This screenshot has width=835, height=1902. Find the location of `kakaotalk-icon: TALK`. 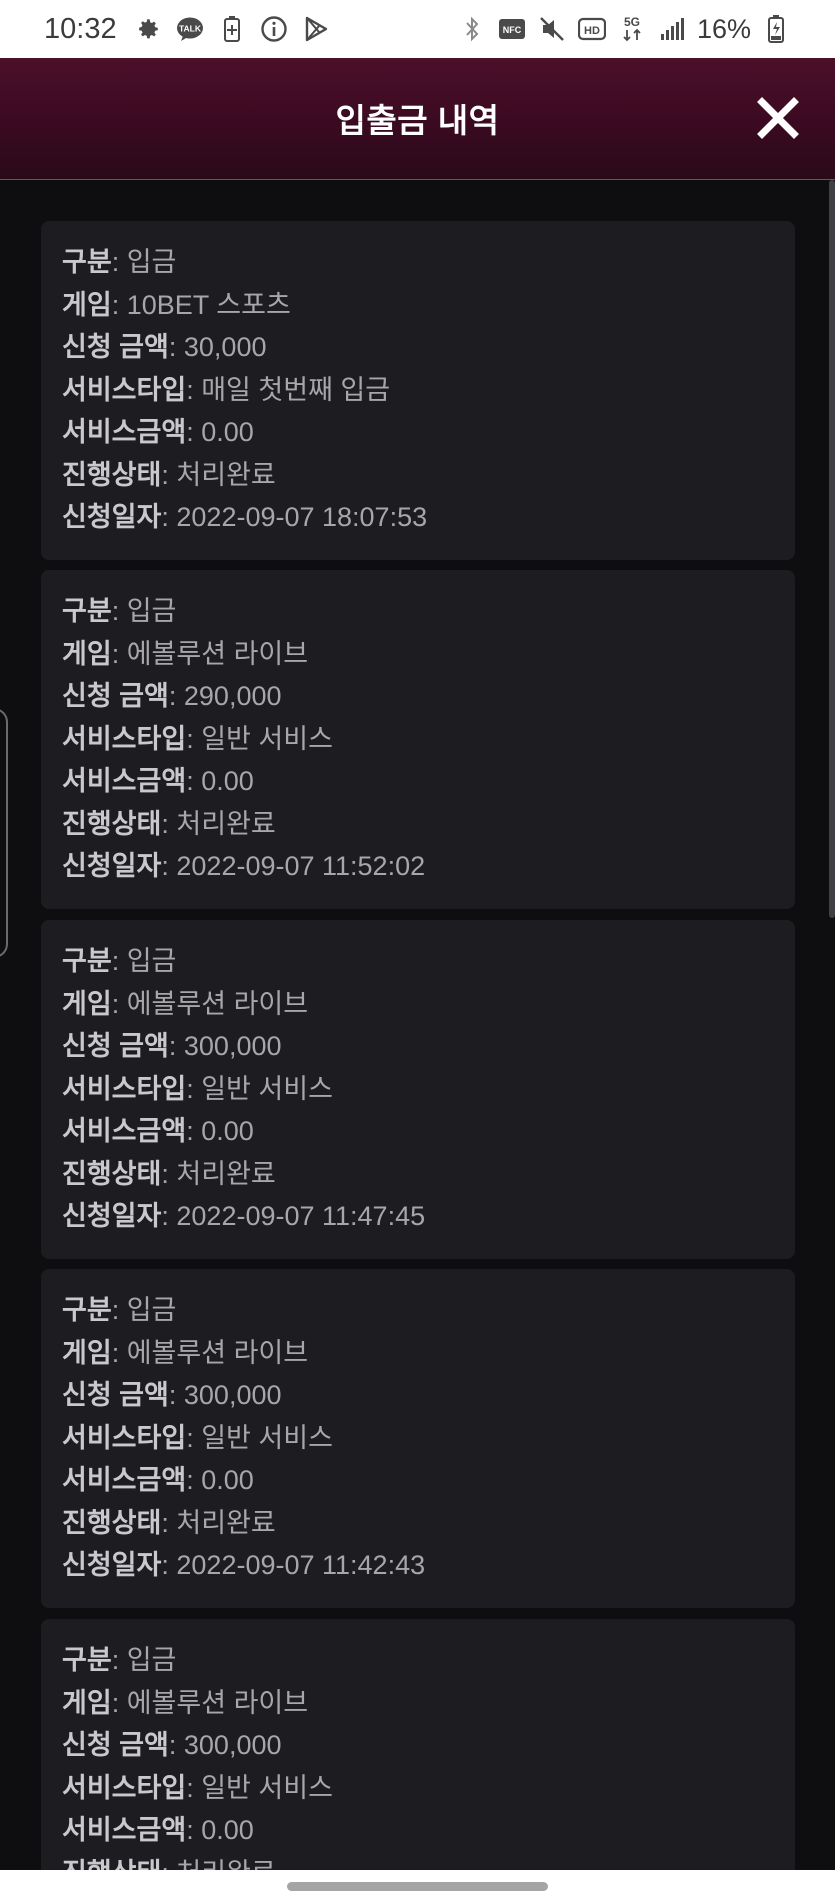

kakaotalk-icon: TALK is located at coordinates (190, 29).